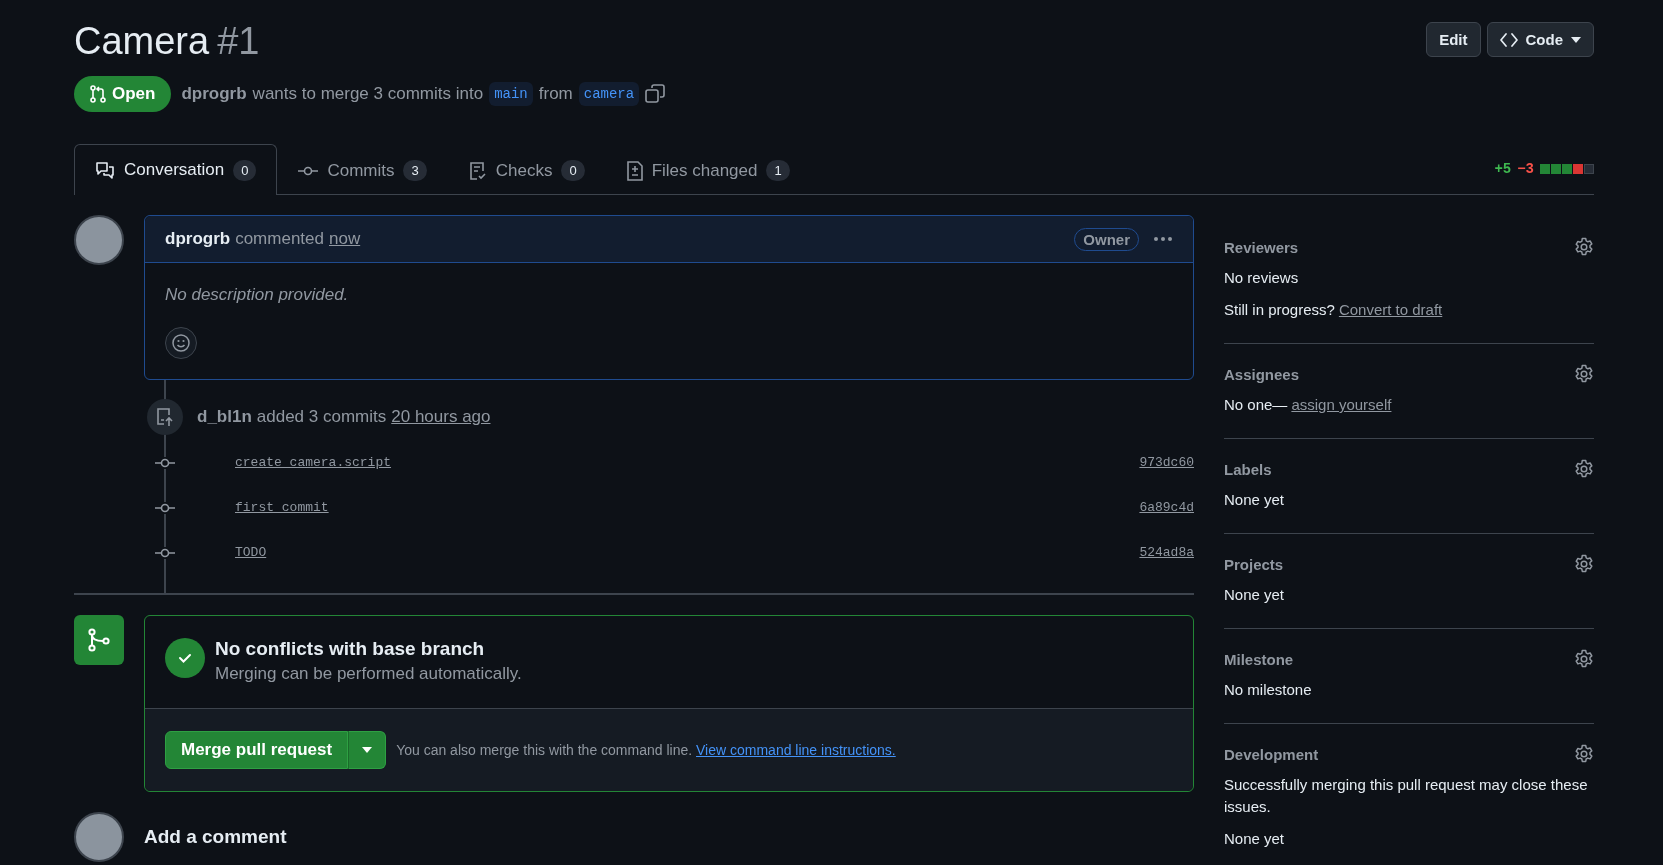 The width and height of the screenshot is (1663, 865). Describe the element at coordinates (1163, 239) in the screenshot. I see `more-icon` at that location.